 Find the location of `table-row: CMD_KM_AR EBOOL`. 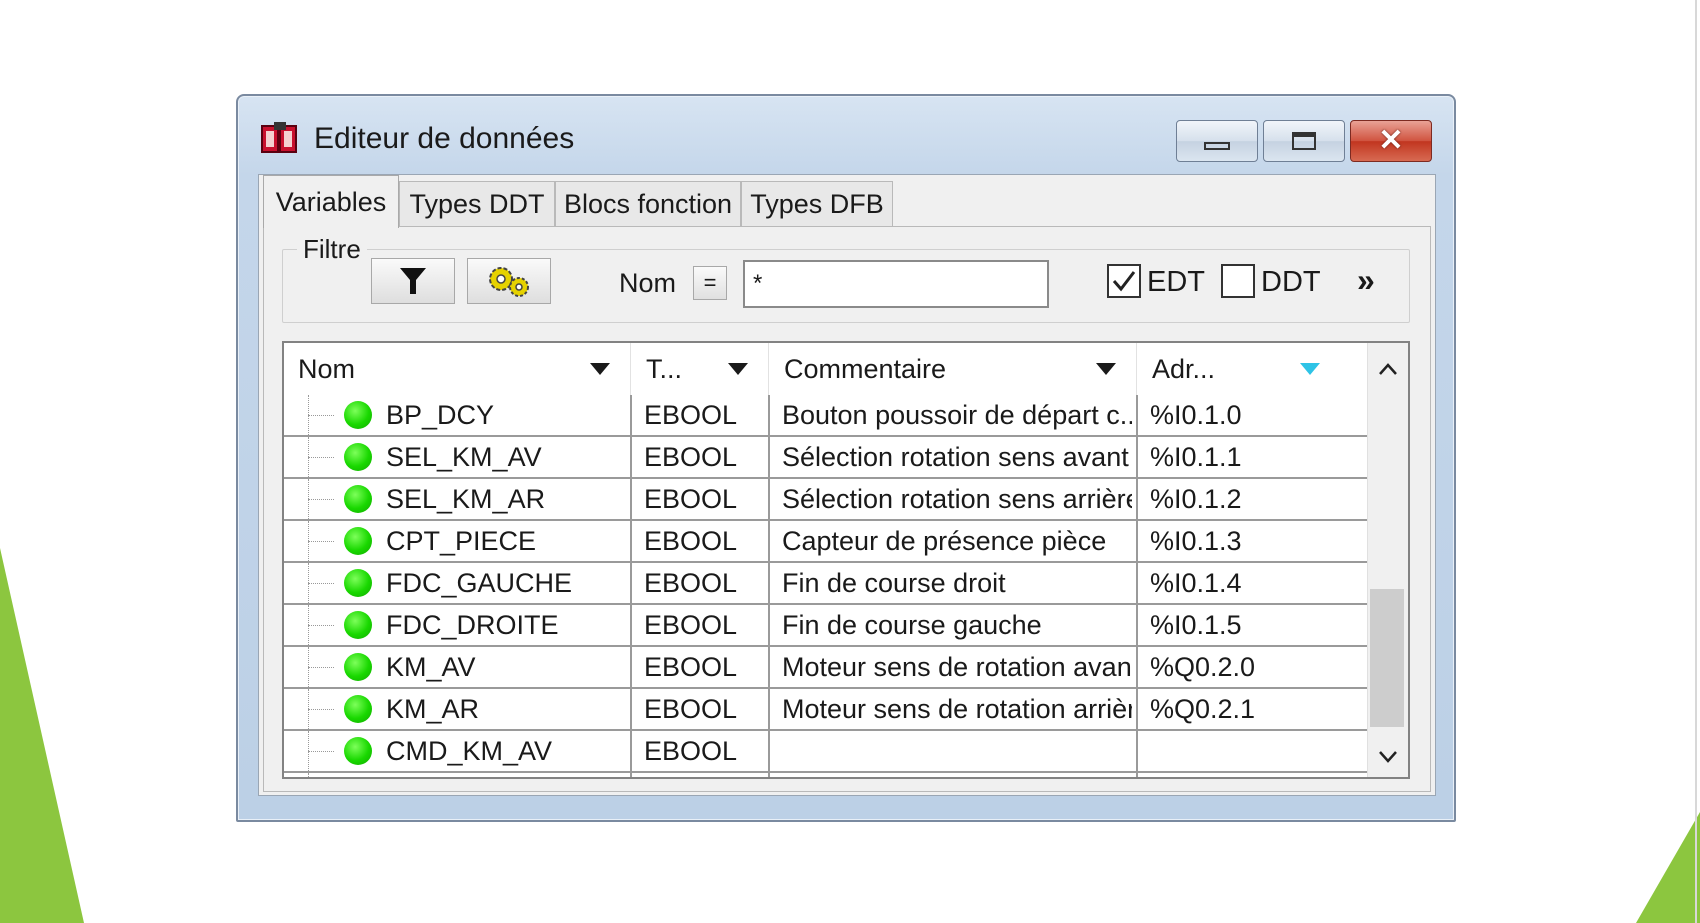

table-row: CMD_KM_AR EBOOL is located at coordinates (827, 775).